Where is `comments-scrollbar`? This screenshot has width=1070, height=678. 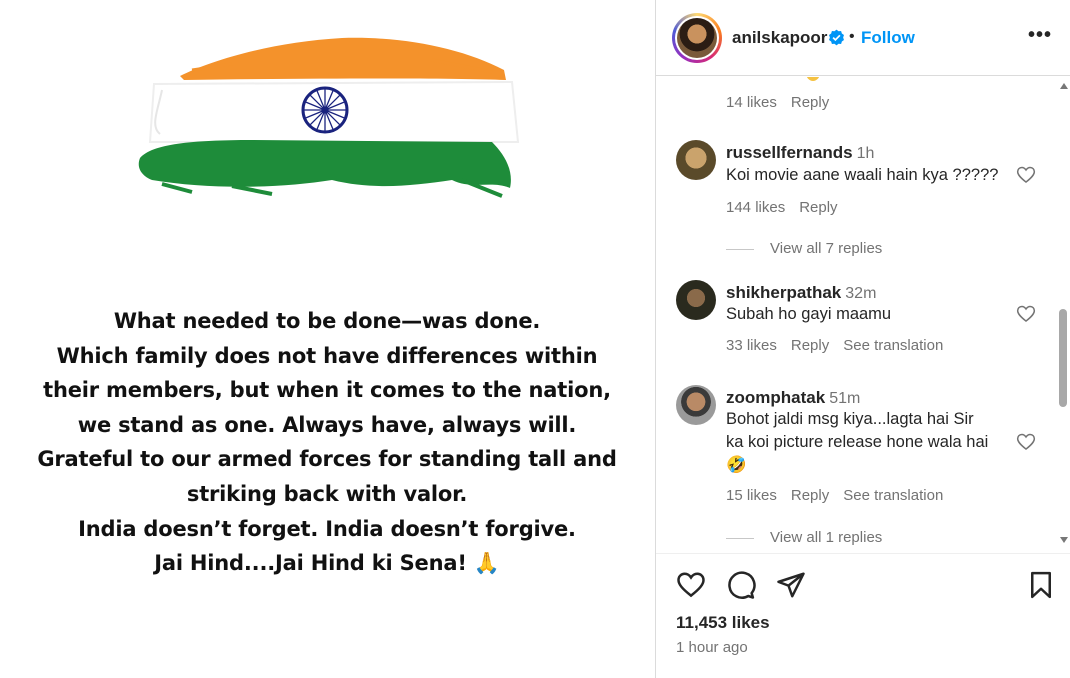 comments-scrollbar is located at coordinates (1062, 315).